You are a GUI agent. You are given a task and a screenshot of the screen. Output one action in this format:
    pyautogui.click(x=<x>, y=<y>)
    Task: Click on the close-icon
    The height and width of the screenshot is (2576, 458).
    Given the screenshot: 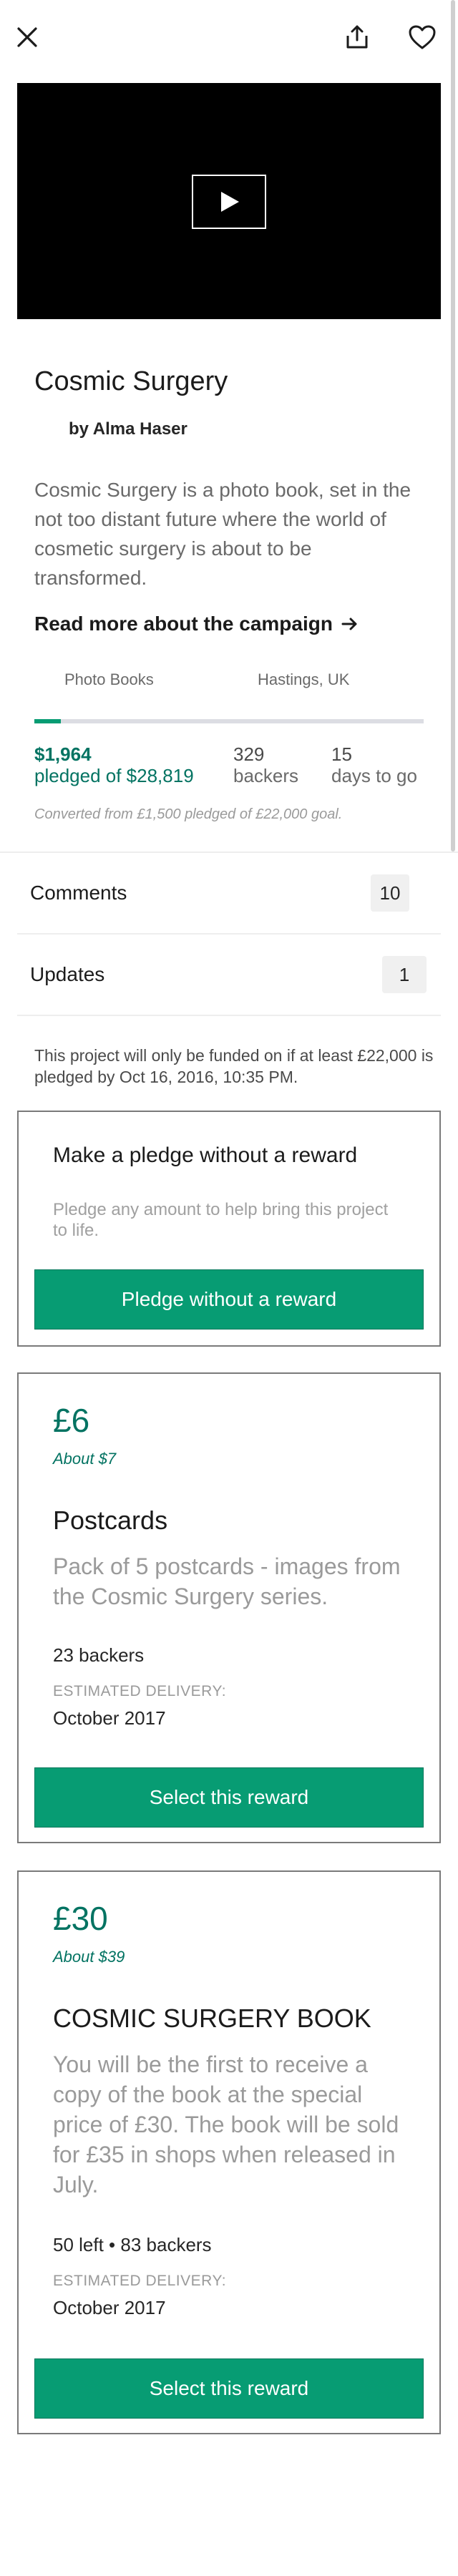 What is the action you would take?
    pyautogui.click(x=27, y=37)
    